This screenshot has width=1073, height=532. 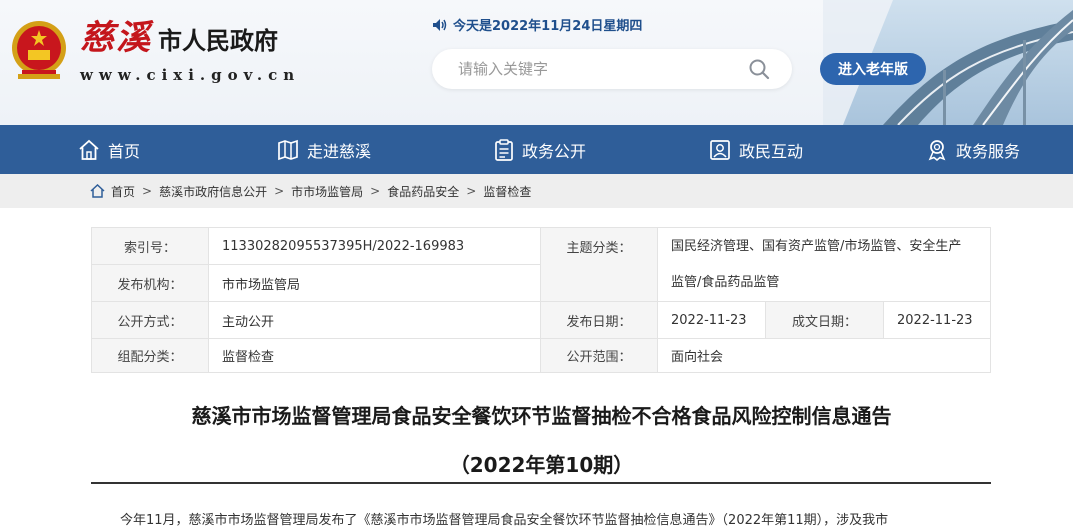 I want to click on publish-date-value: 2022-11-23, so click(x=711, y=320).